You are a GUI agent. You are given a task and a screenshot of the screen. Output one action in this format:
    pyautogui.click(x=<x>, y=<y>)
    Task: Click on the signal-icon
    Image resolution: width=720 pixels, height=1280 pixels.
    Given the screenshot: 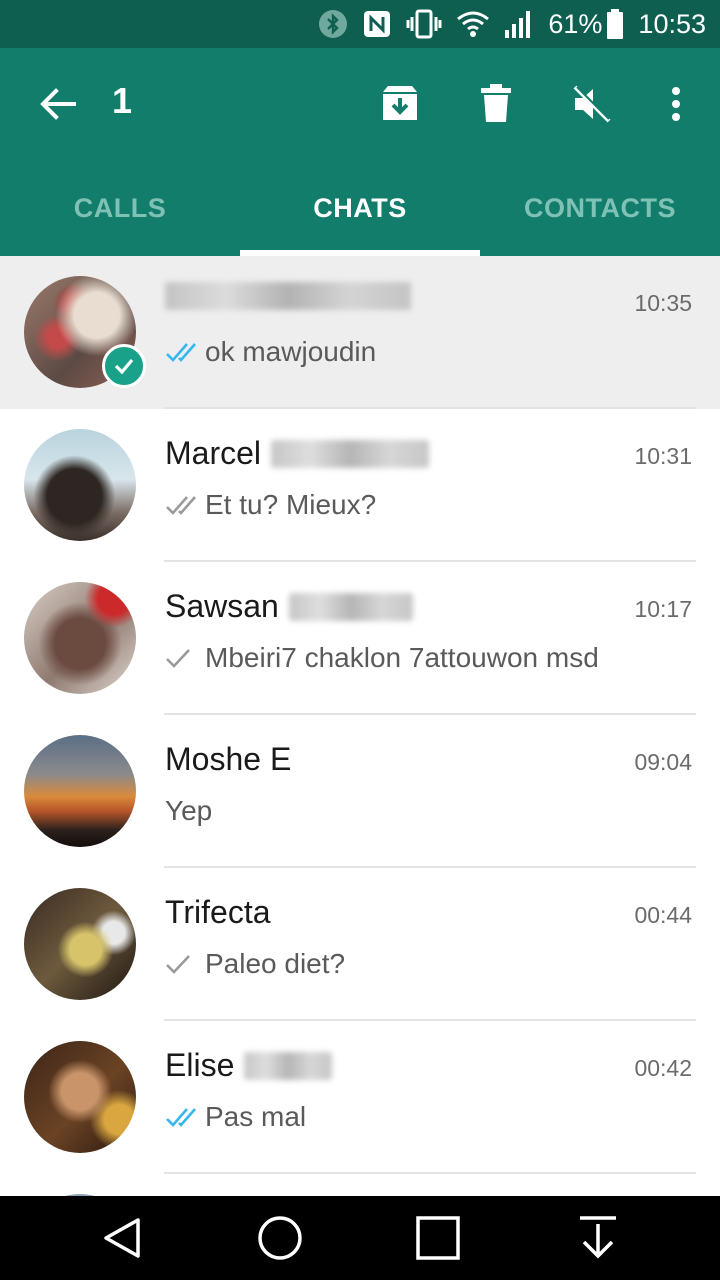 What is the action you would take?
    pyautogui.click(x=519, y=24)
    